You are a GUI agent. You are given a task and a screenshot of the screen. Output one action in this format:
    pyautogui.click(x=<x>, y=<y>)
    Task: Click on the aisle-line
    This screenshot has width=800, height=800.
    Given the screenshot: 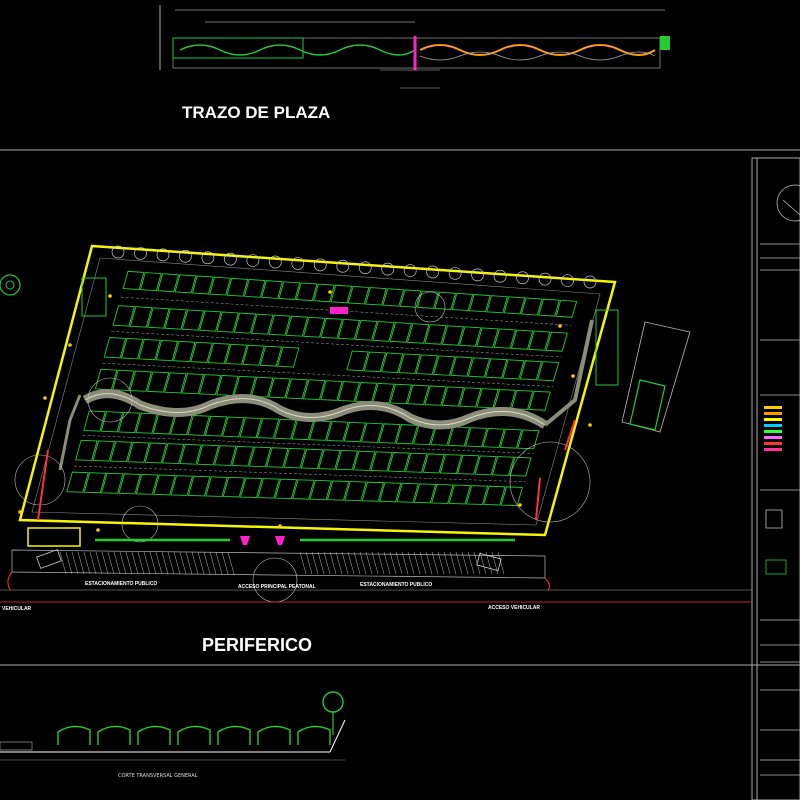 What is the action you would take?
    pyautogui.click(x=328, y=374)
    